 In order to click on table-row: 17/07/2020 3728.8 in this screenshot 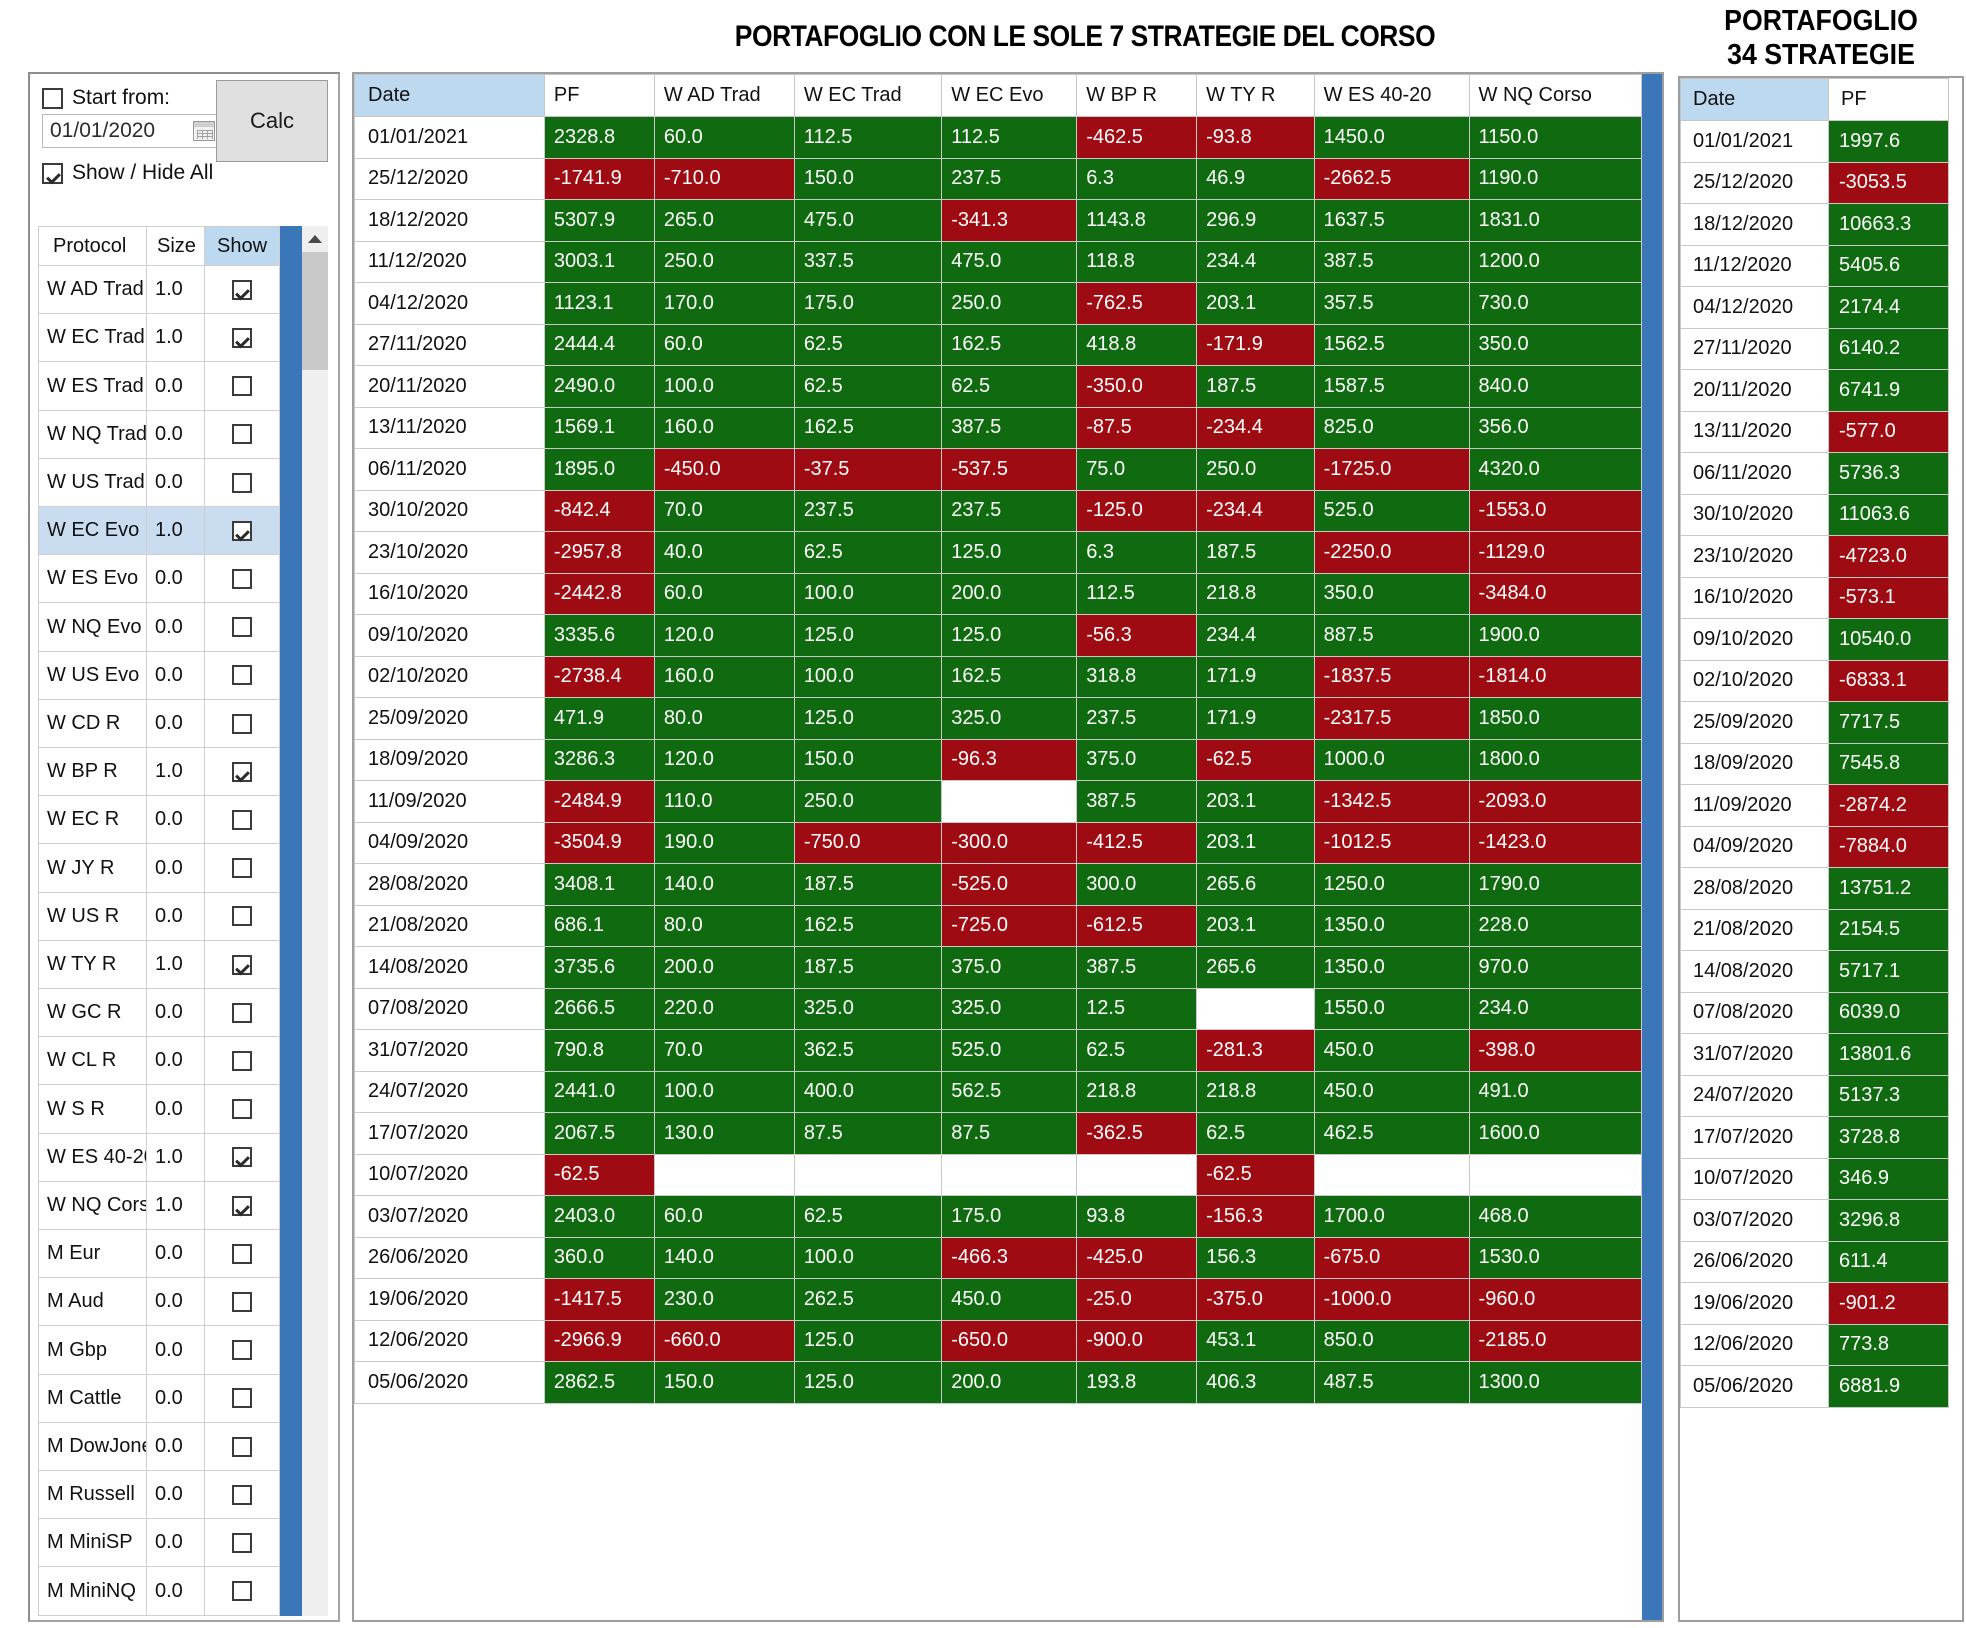, I will do `click(1814, 1137)`.